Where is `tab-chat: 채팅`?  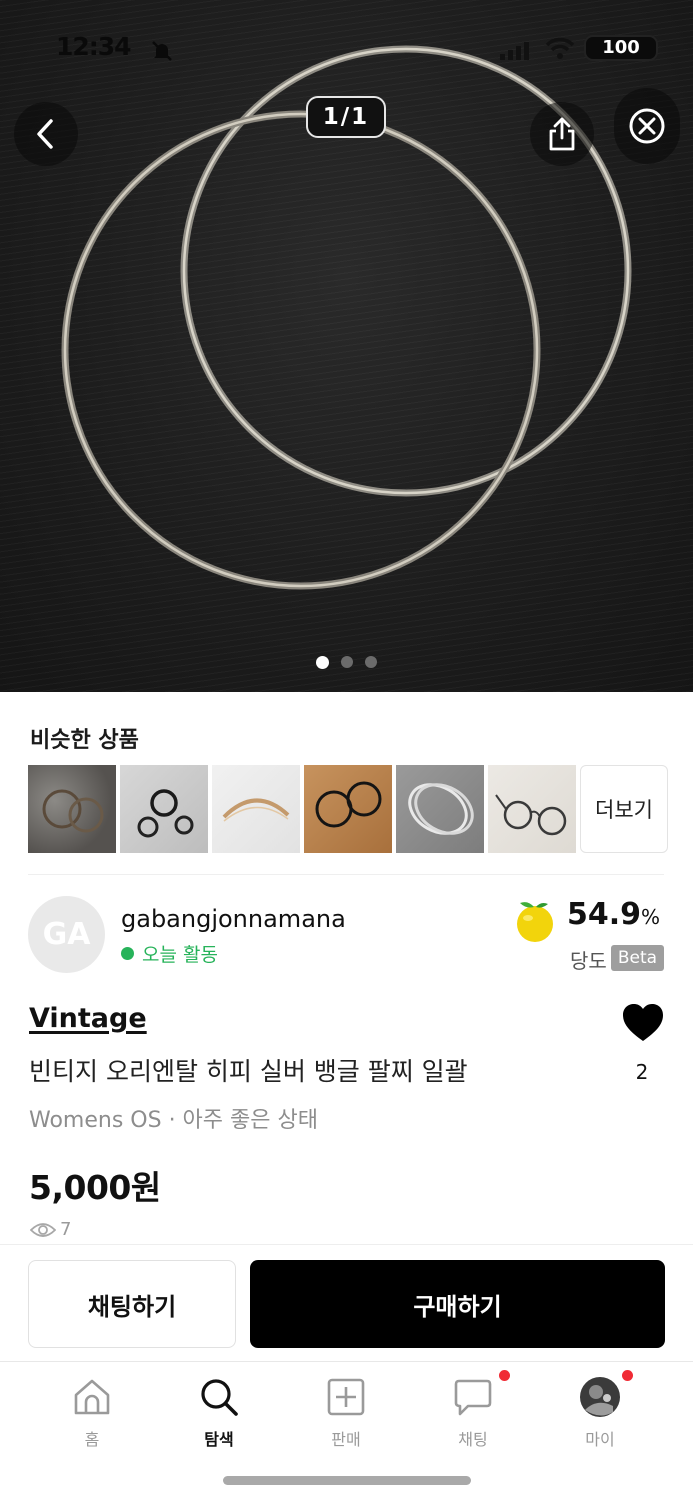
tab-chat: 채팅 is located at coordinates (473, 1410).